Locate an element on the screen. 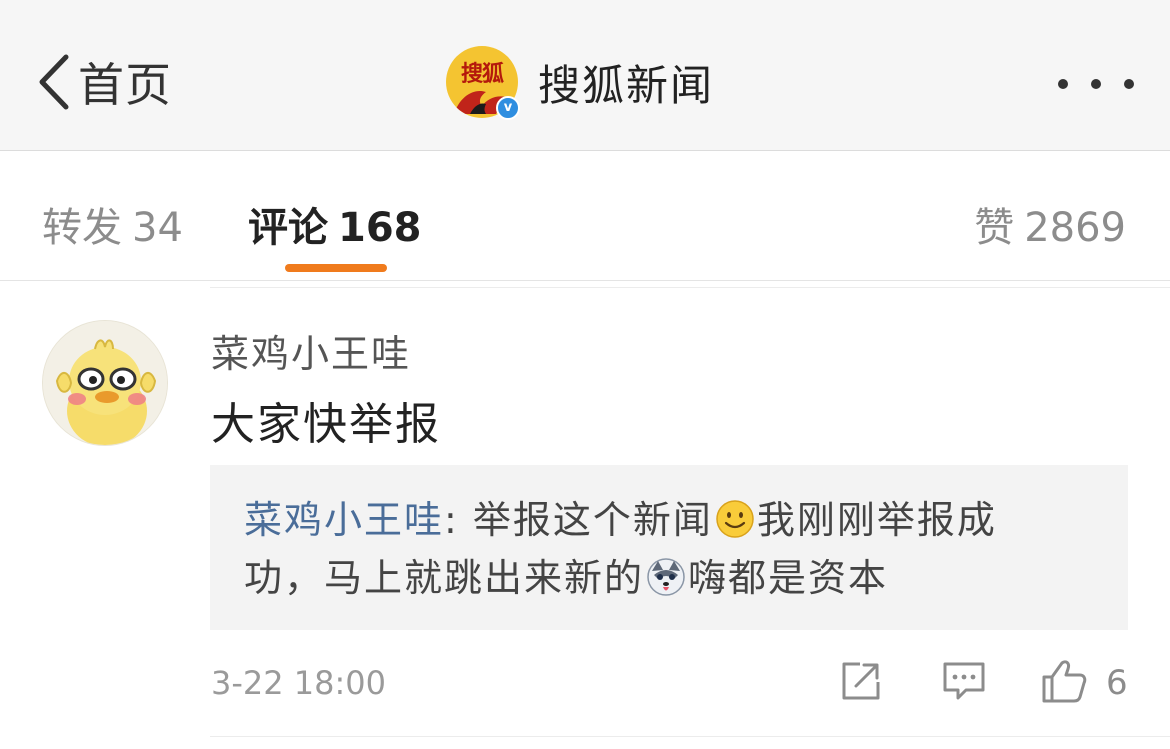 Image resolution: width=1170 pixels, height=749 pixels. comment-timestamp: 3-22 18:00 is located at coordinates (299, 683).